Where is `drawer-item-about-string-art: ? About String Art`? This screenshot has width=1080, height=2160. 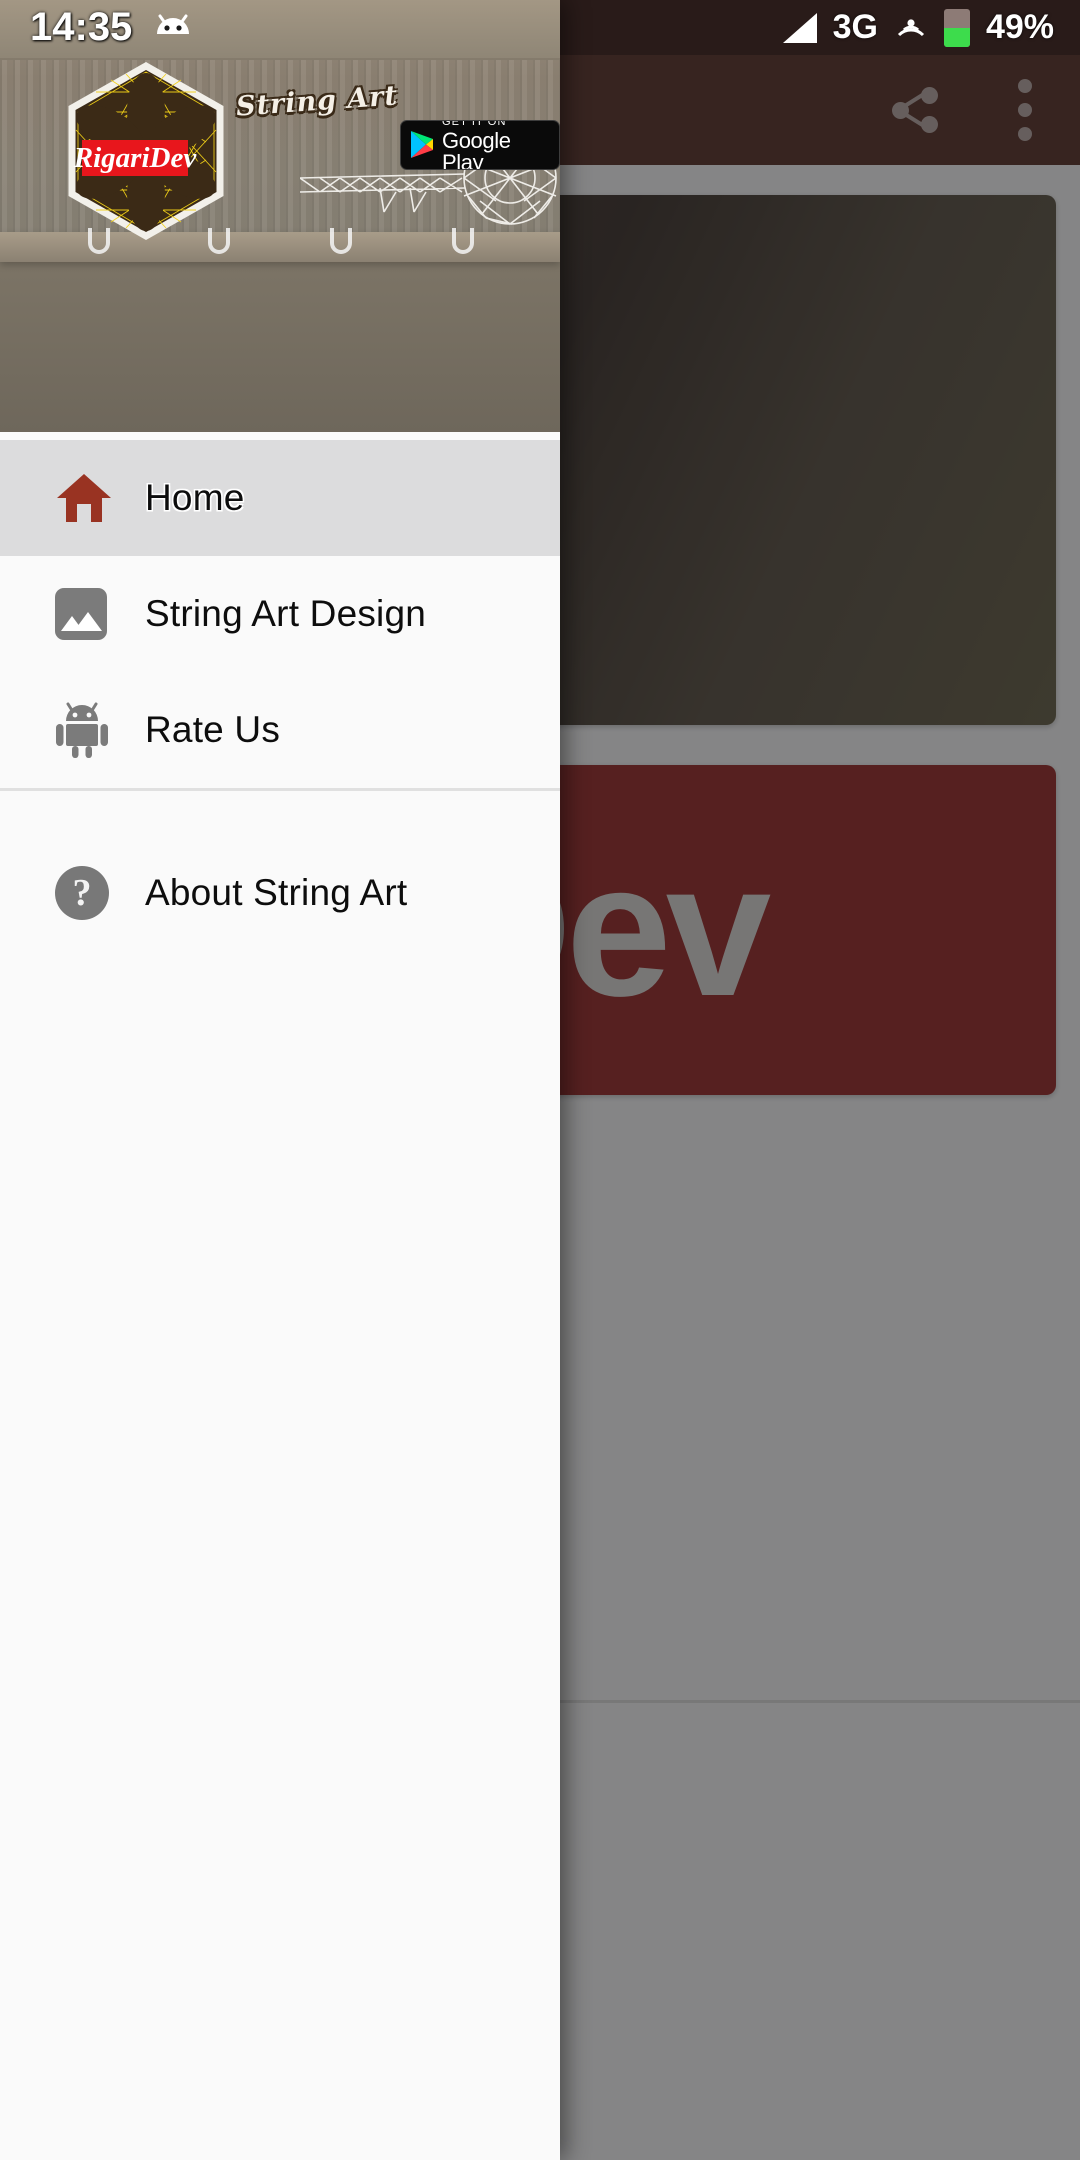 drawer-item-about-string-art: ? About String Art is located at coordinates (280, 893).